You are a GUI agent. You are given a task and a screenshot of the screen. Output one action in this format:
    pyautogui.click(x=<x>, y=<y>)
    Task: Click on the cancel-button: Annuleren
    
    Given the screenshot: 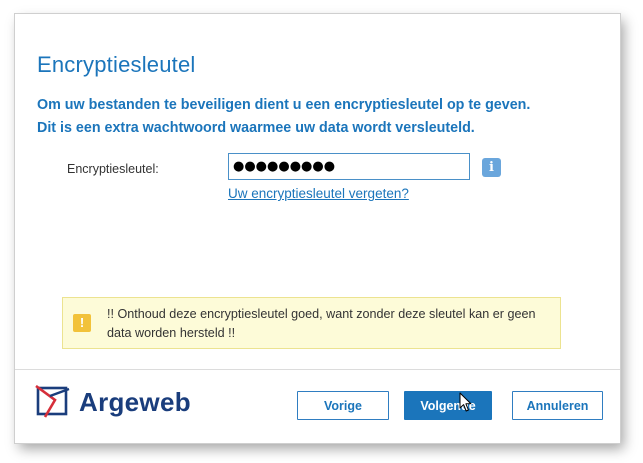 What is the action you would take?
    pyautogui.click(x=557, y=405)
    